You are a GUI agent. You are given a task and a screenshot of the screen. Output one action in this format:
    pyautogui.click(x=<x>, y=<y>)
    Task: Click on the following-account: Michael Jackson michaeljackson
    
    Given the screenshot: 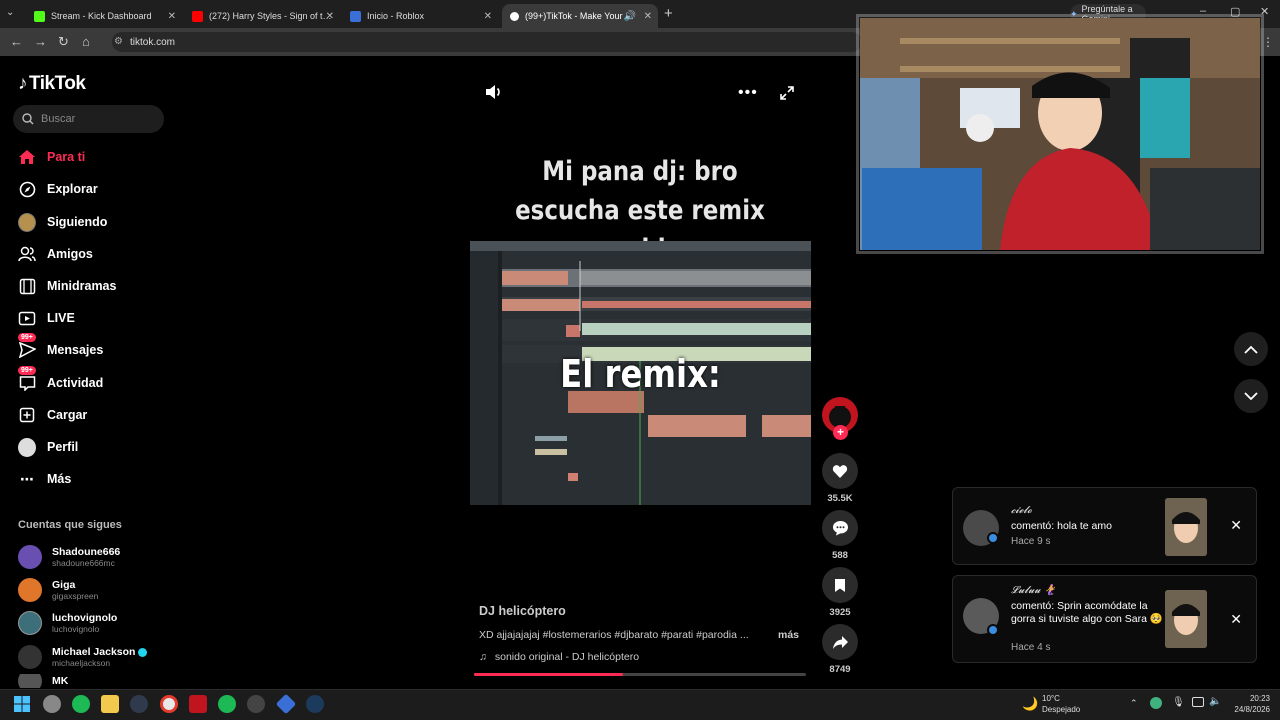 What is the action you would take?
    pyautogui.click(x=83, y=657)
    